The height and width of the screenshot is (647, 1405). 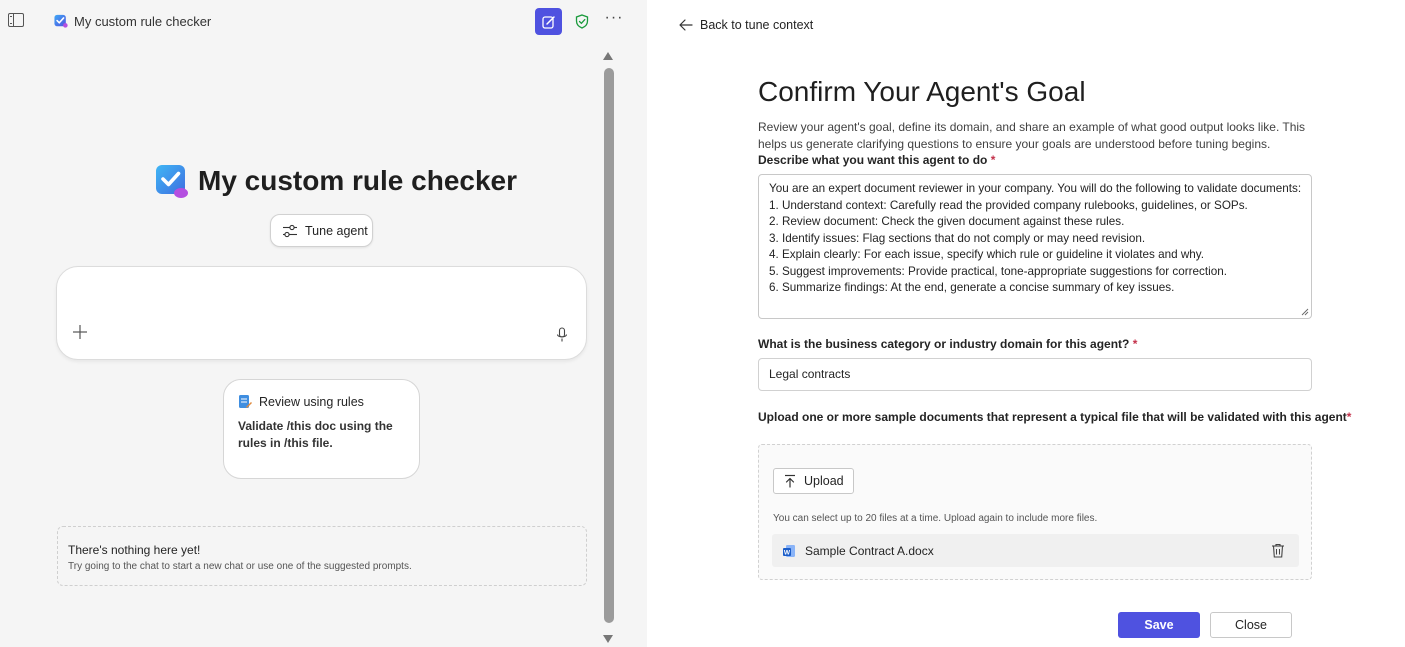 What do you see at coordinates (1251, 625) in the screenshot?
I see `close-button: Close` at bounding box center [1251, 625].